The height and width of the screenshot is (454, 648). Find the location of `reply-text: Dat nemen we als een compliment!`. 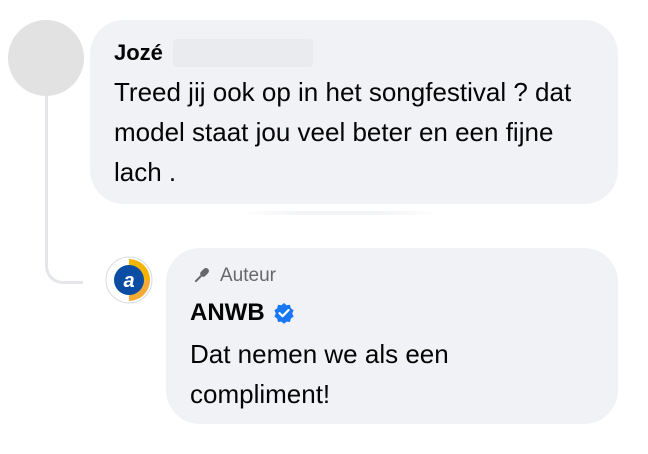

reply-text: Dat nemen we als een compliment! is located at coordinates (319, 374).